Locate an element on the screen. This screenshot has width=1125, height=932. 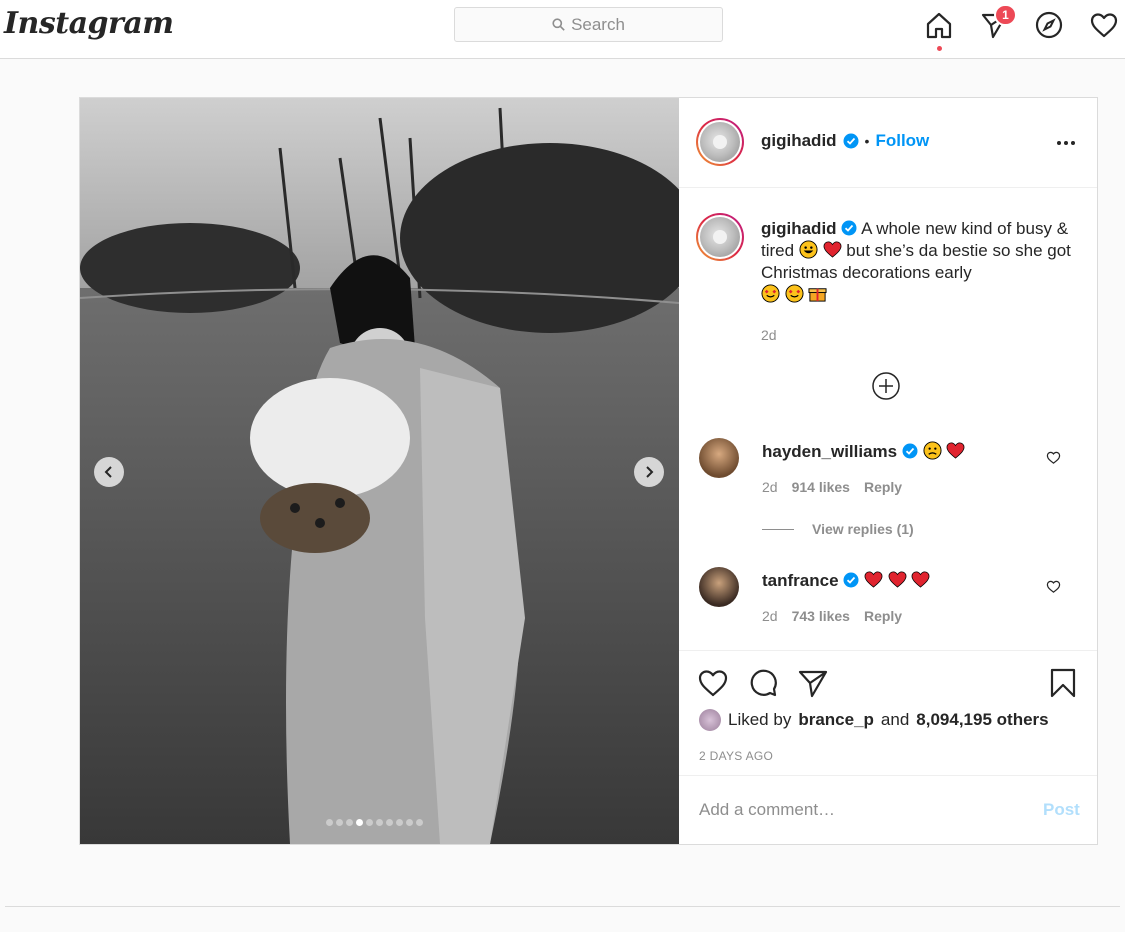
post-timestamp: 2 DAYS AGO is located at coordinates (736, 756).